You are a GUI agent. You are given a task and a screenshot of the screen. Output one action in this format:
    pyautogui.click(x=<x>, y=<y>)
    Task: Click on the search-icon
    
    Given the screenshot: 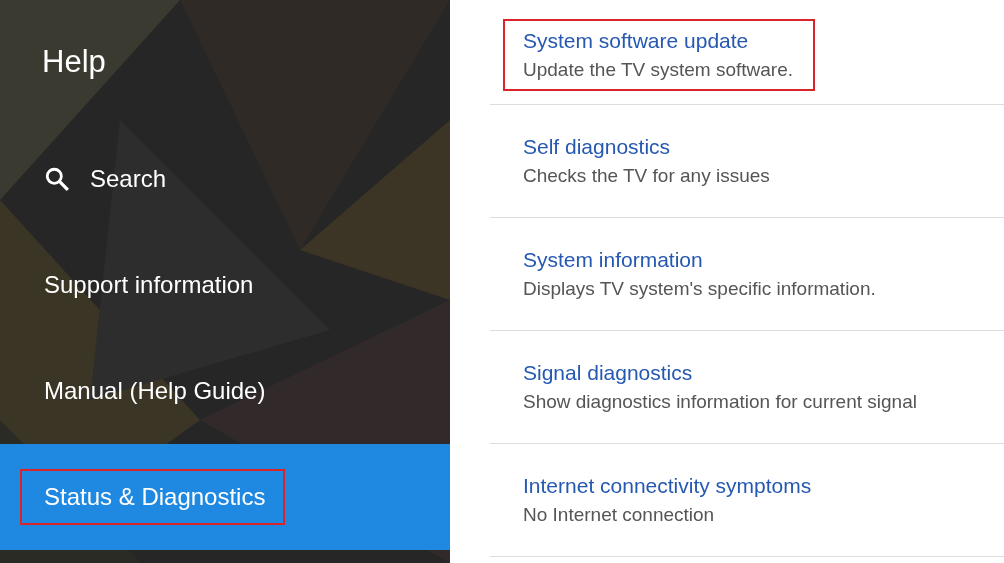 What is the action you would take?
    pyautogui.click(x=57, y=179)
    